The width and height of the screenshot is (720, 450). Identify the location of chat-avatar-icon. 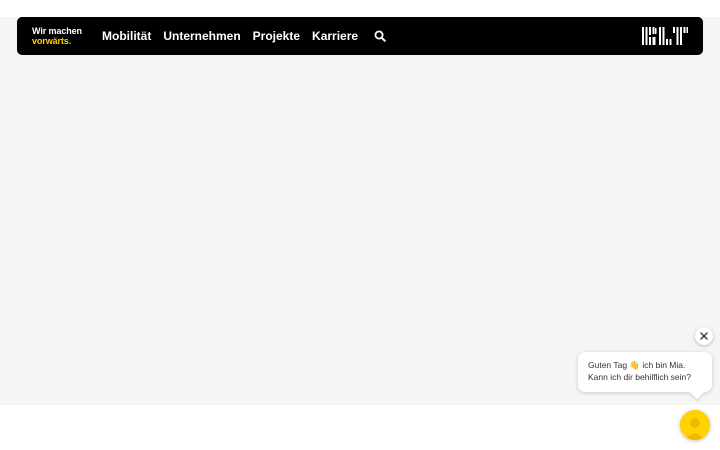
(695, 425).